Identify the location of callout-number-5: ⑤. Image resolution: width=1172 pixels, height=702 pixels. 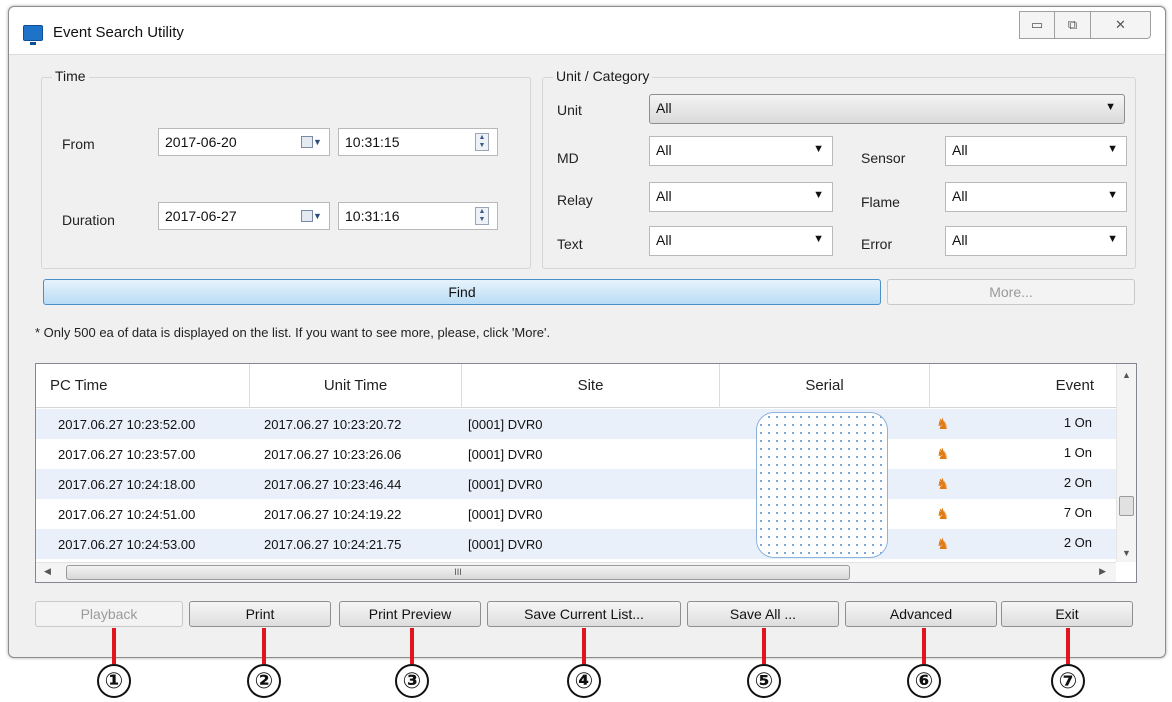
(764, 681).